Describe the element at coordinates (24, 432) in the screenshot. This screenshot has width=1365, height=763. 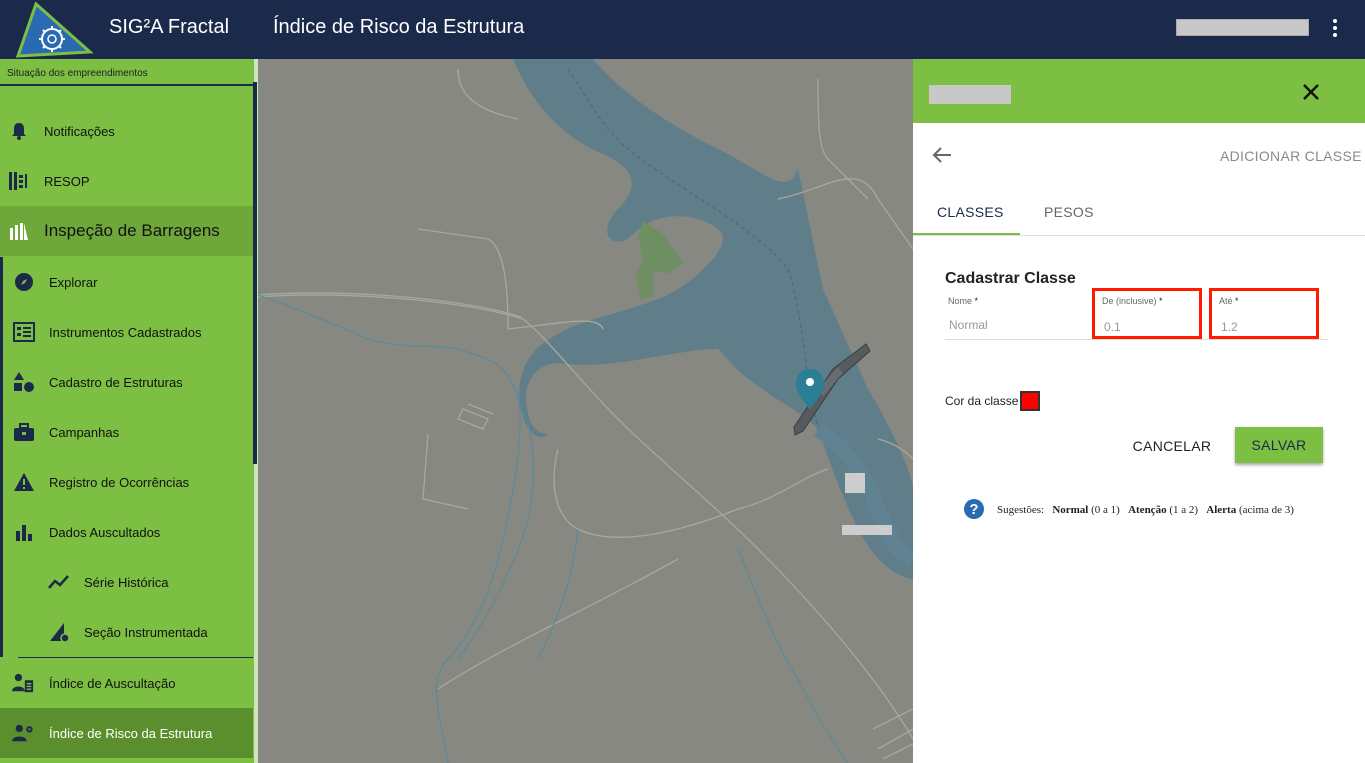
I see `briefcase-icon` at that location.